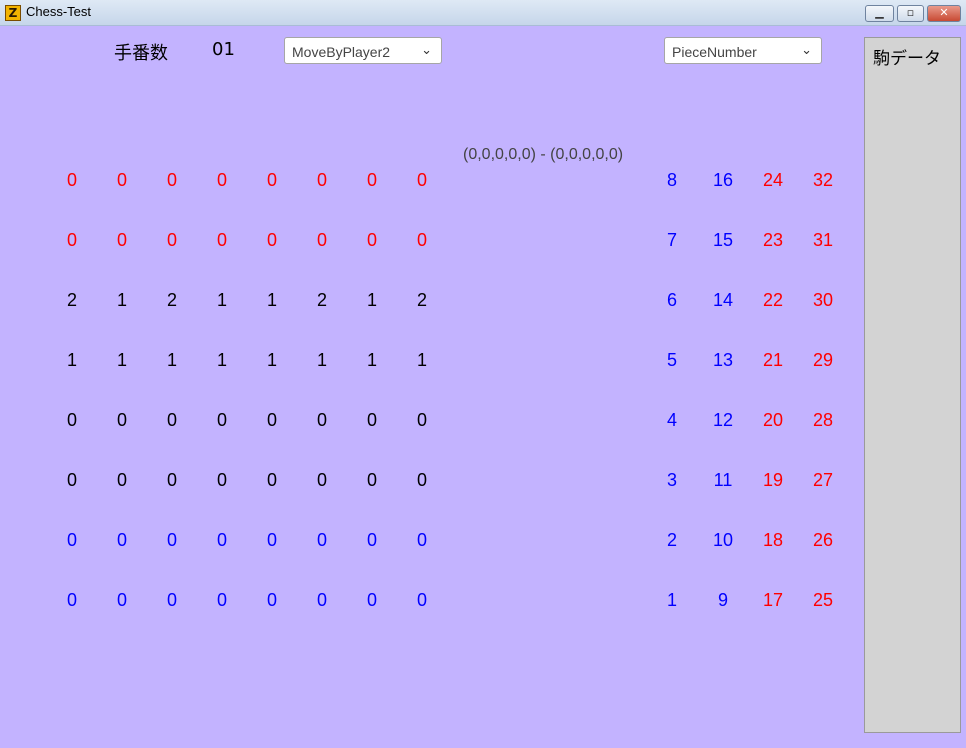  Describe the element at coordinates (341, 52) in the screenshot. I see `mode-select-value: MoveByPlayer2` at that location.